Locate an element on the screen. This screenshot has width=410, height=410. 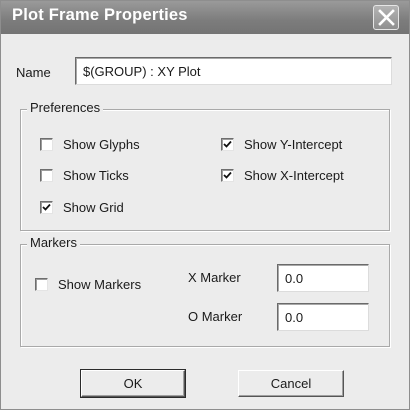
x-marker-label: X Marker is located at coordinates (214, 277).